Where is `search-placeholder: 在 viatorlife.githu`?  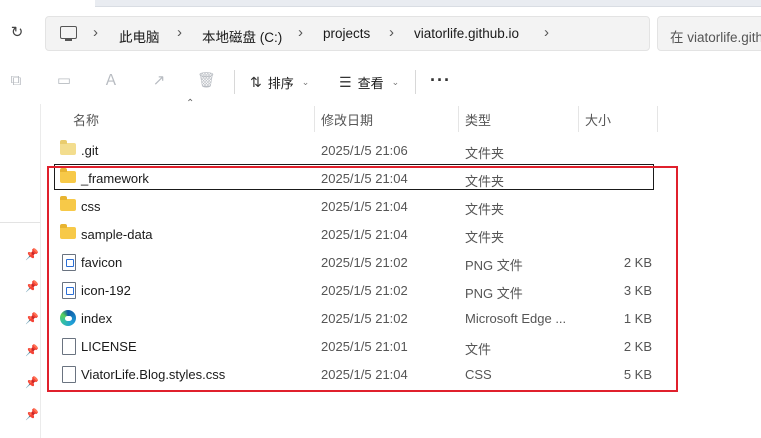
search-placeholder: 在 viatorlife.githu is located at coordinates (715, 37).